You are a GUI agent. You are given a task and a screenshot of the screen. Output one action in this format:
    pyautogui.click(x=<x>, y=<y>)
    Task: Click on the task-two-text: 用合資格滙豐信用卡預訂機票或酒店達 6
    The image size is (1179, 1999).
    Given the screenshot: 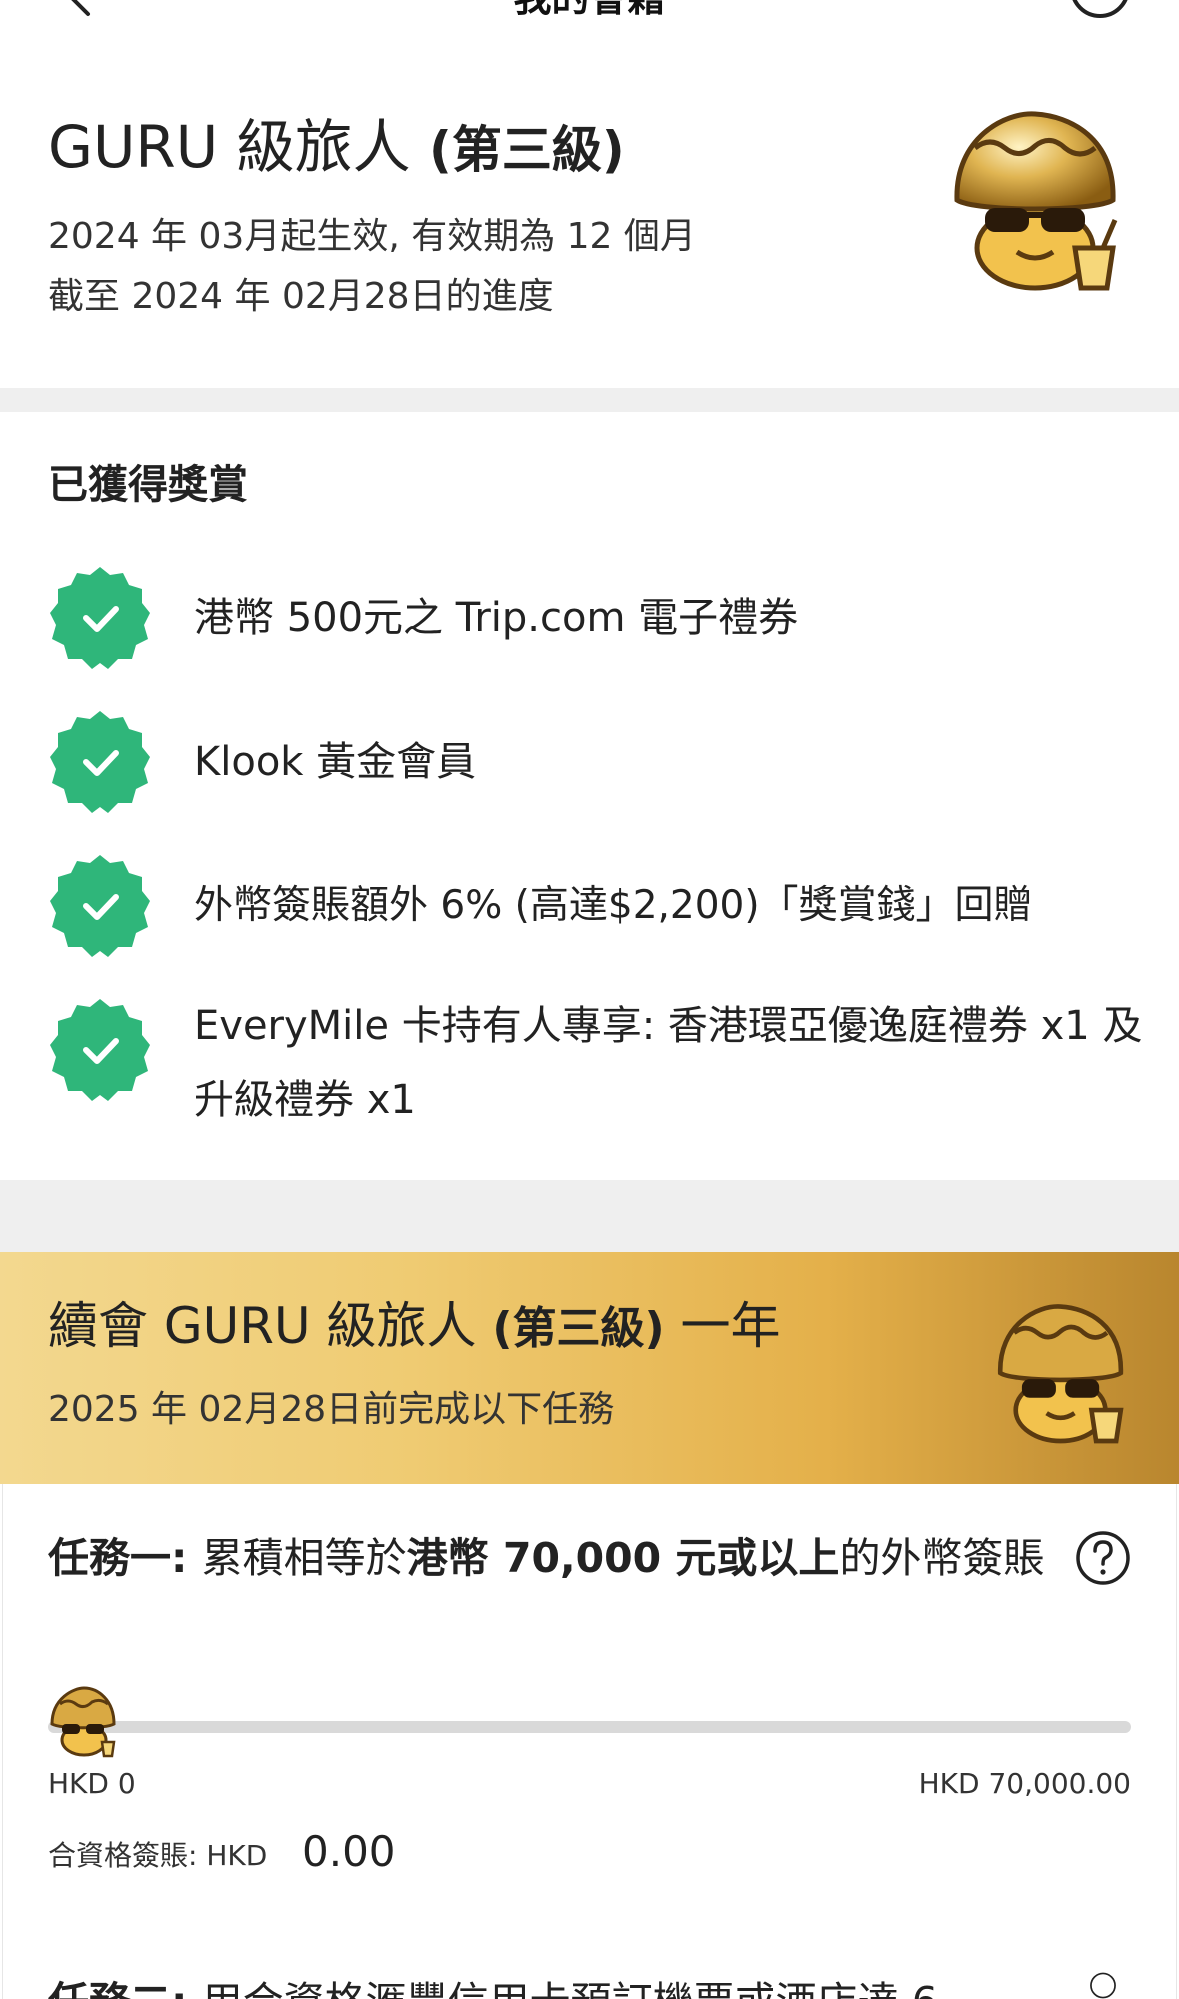 What is the action you would take?
    pyautogui.click(x=570, y=1988)
    